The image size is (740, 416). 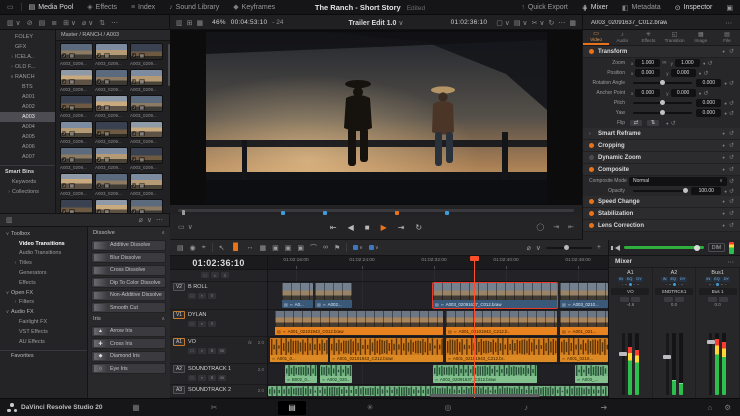 What do you see at coordinates (42, 23) in the screenshot?
I see `media-toolbar-icon: ▤` at bounding box center [42, 23].